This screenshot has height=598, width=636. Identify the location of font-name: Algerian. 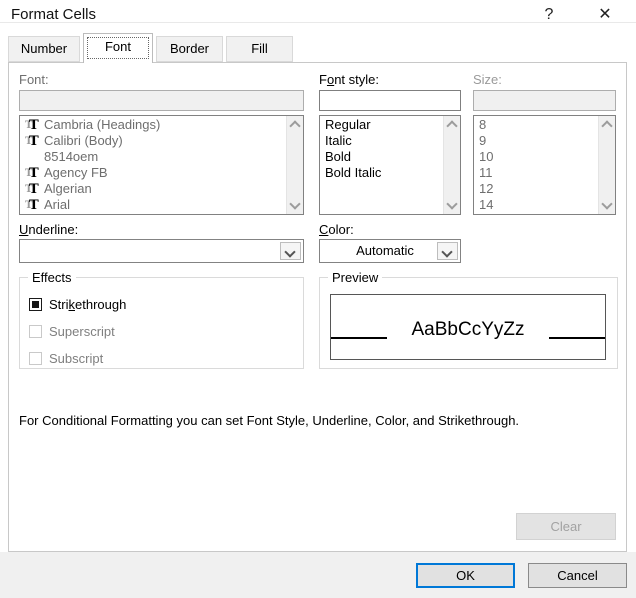
(68, 188).